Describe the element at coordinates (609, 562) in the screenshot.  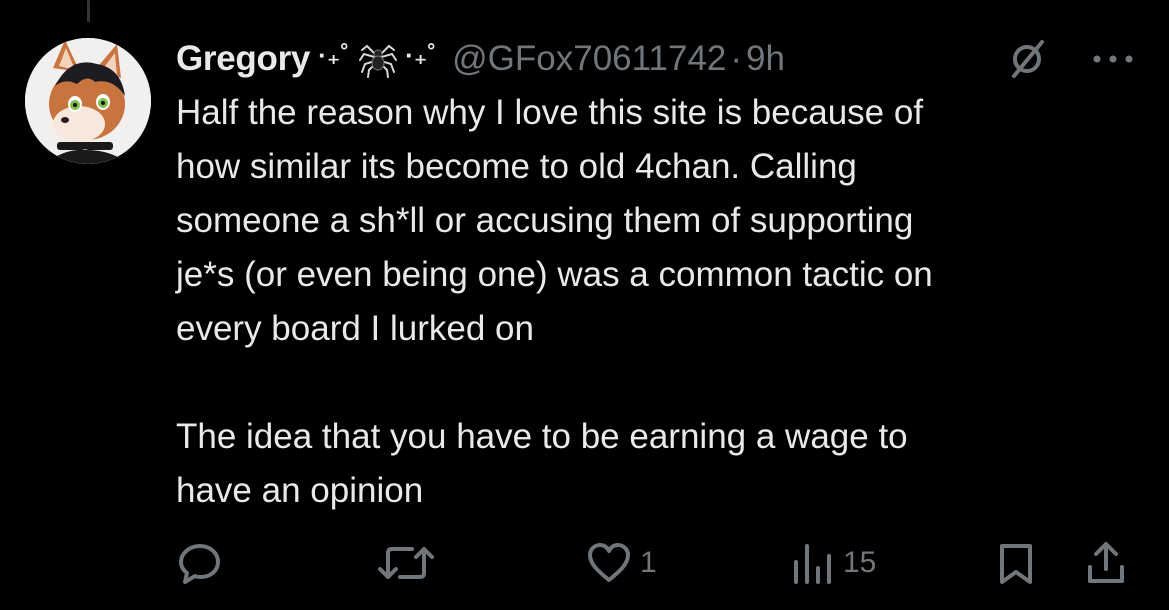
I see `like-icon` at that location.